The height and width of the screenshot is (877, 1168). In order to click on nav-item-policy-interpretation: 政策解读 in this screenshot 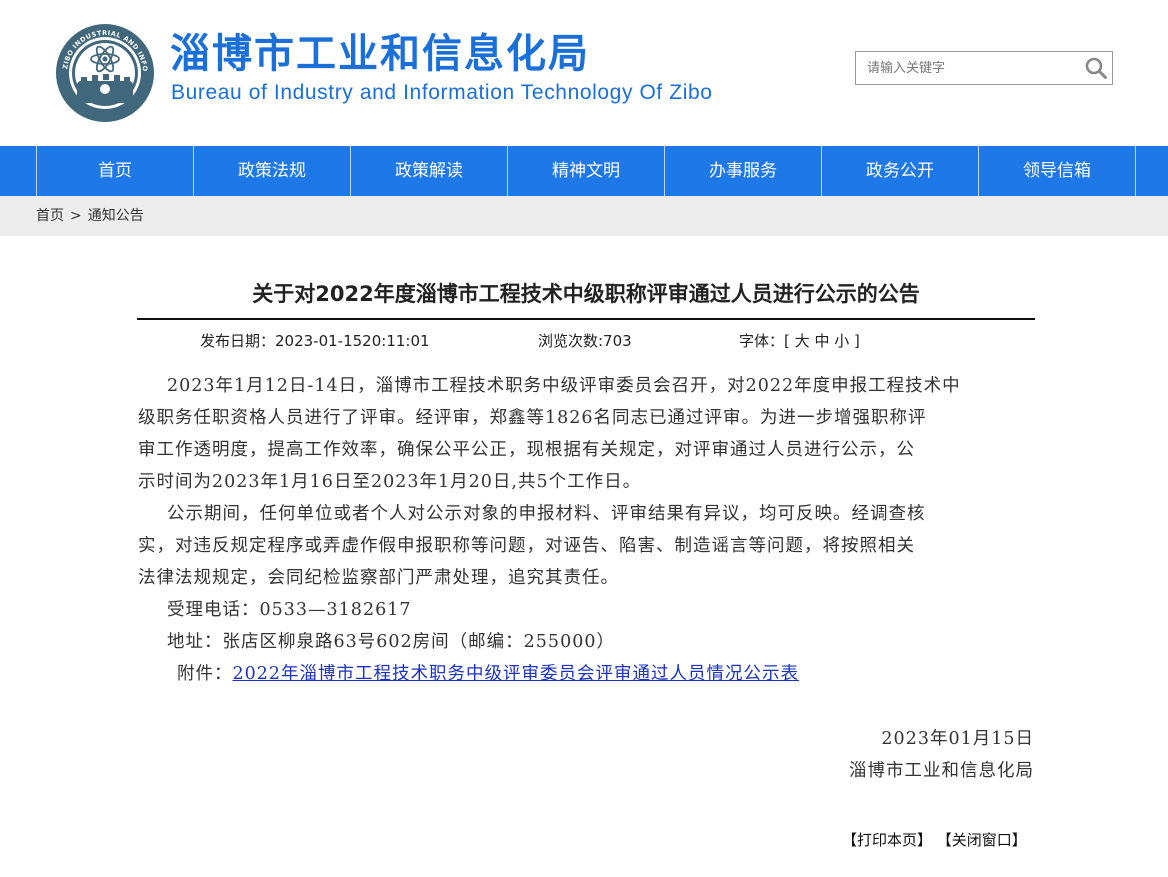, I will do `click(428, 171)`.